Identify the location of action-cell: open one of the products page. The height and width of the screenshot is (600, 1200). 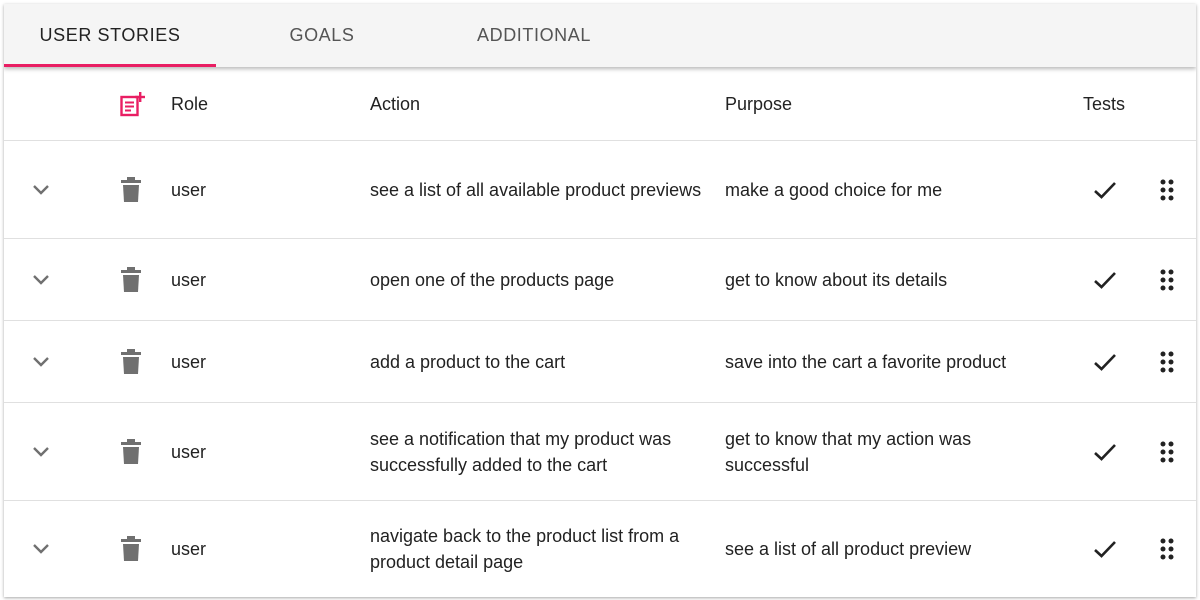
(492, 279).